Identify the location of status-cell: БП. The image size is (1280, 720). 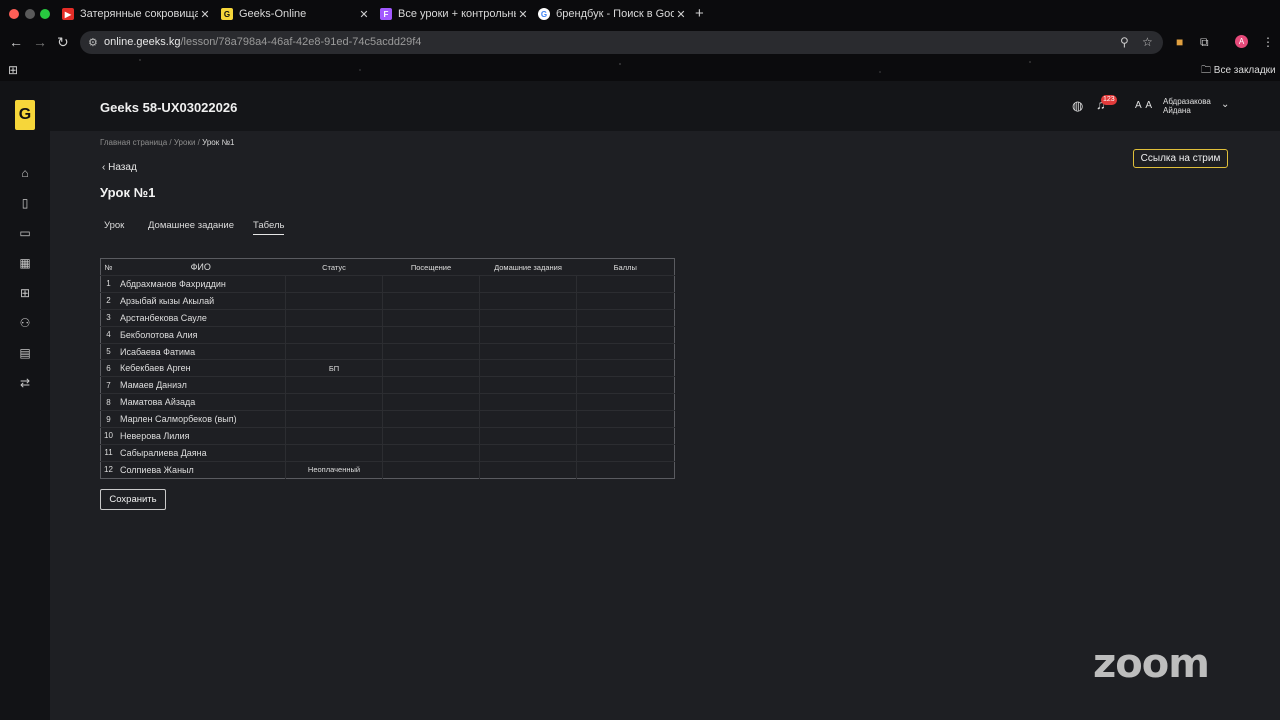
(334, 368).